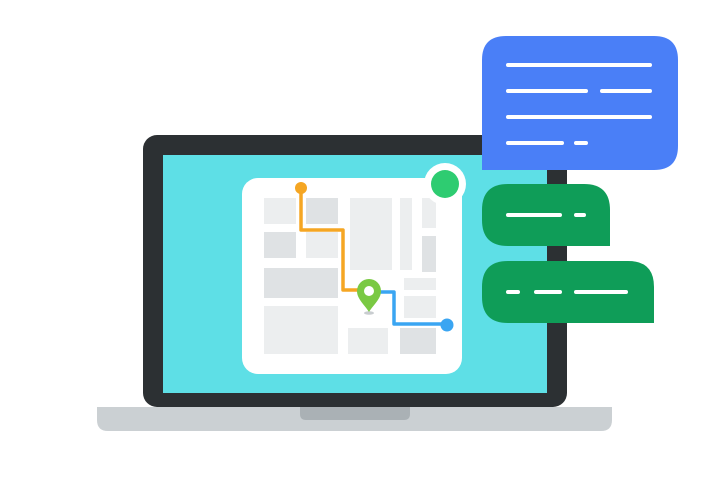 This screenshot has width=710, height=484. What do you see at coordinates (369, 291) in the screenshot?
I see `pin-hole` at bounding box center [369, 291].